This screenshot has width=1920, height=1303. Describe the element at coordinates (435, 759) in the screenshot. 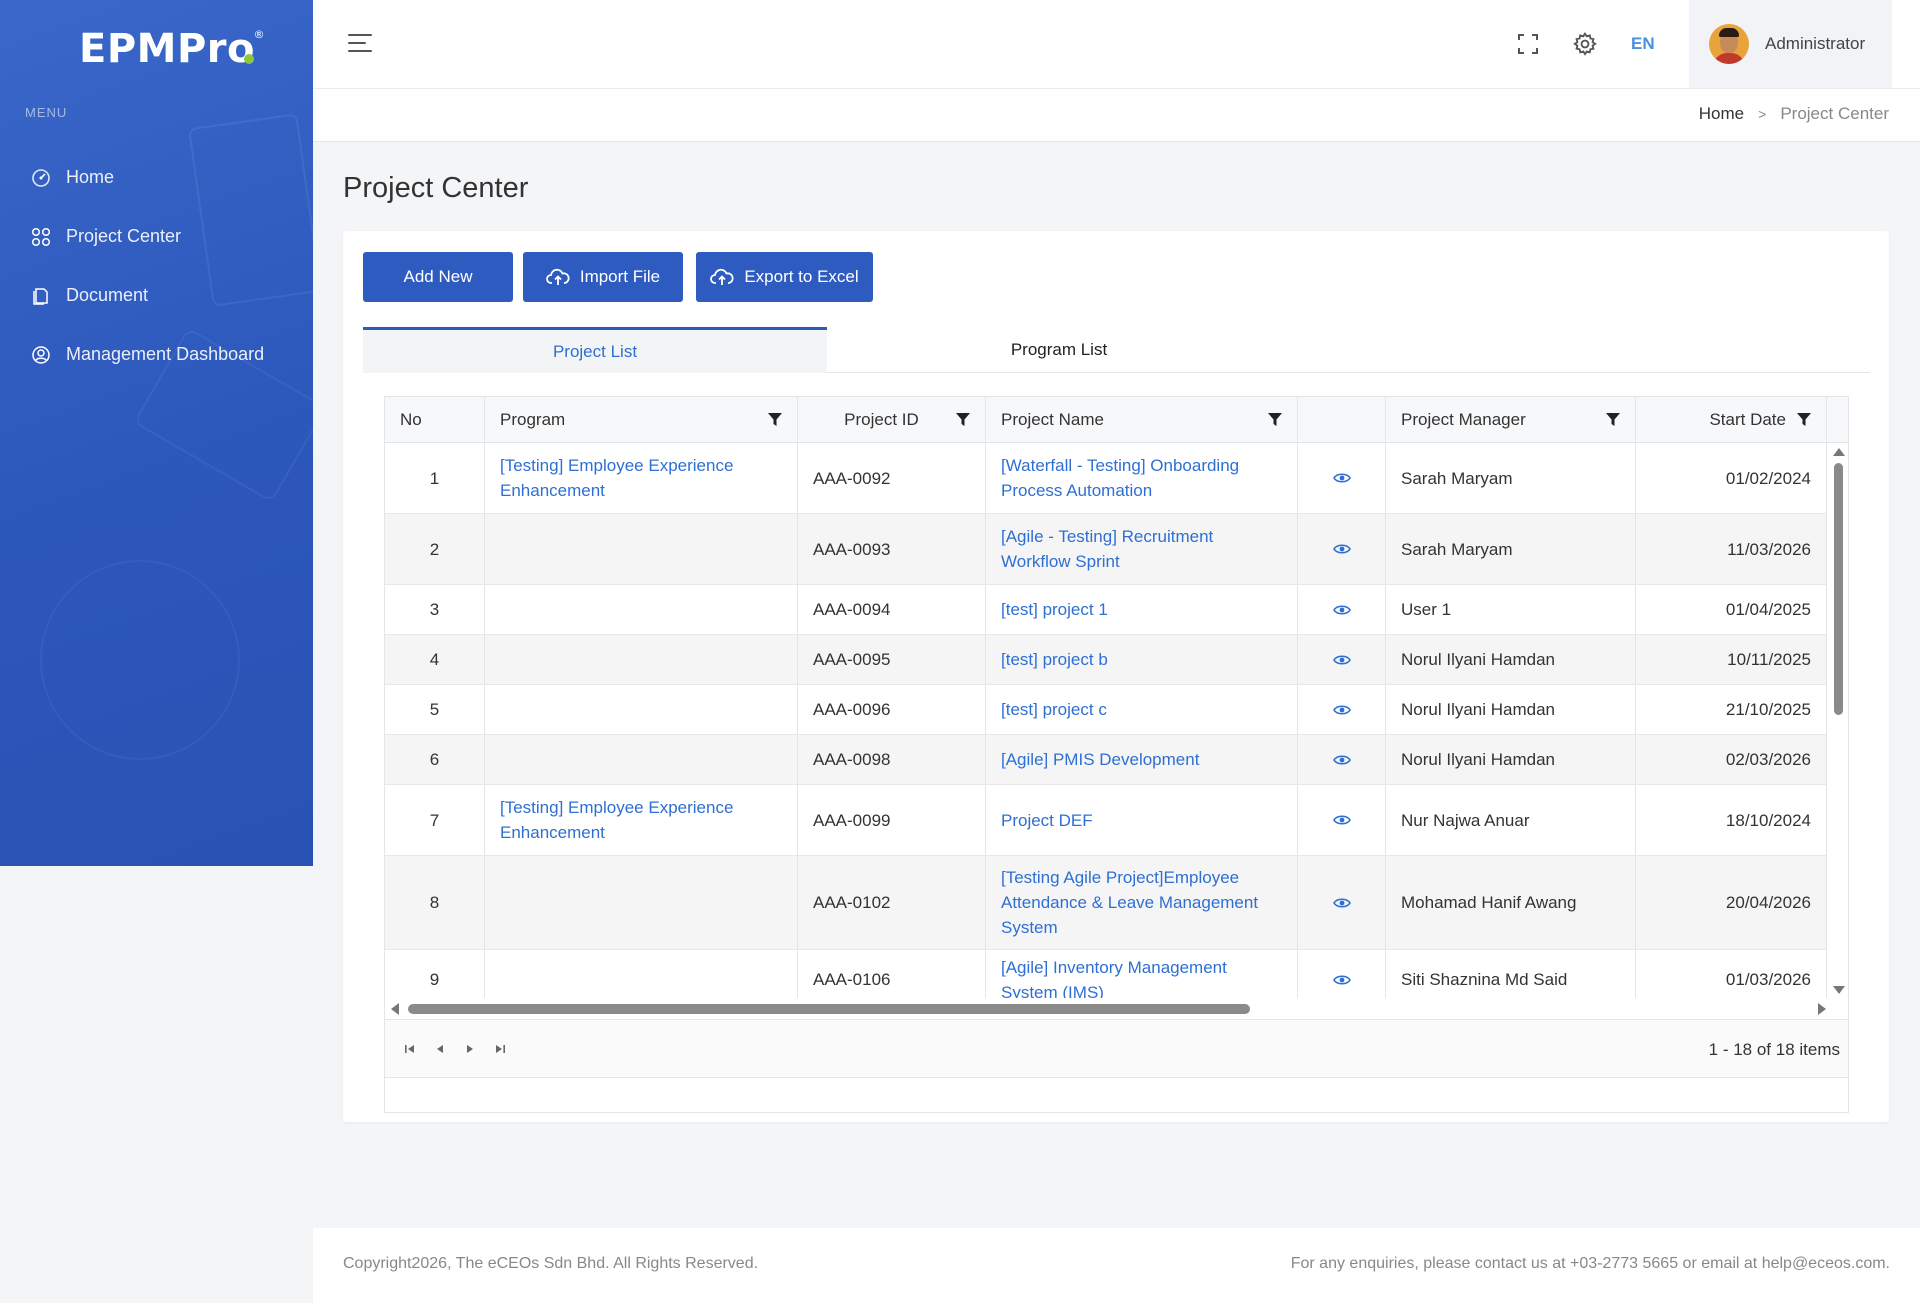

I see `cell-no: 6` at that location.